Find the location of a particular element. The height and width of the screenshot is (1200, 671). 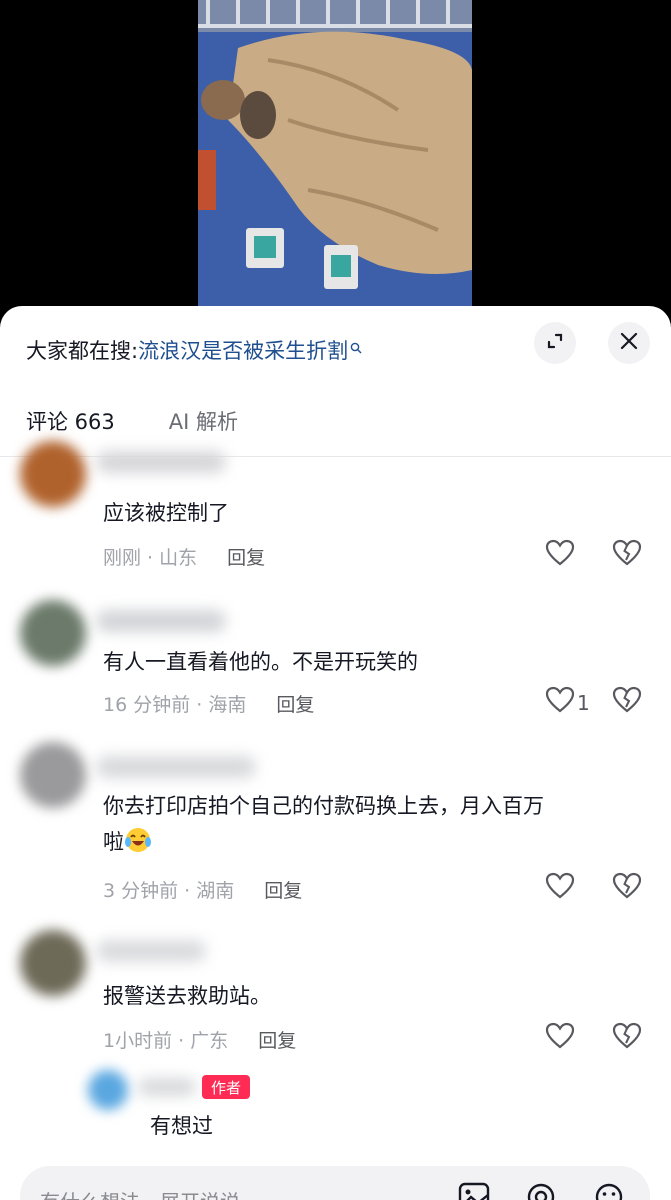

comment-meta: 1小时前 · 广东 回复 is located at coordinates (199, 1039).